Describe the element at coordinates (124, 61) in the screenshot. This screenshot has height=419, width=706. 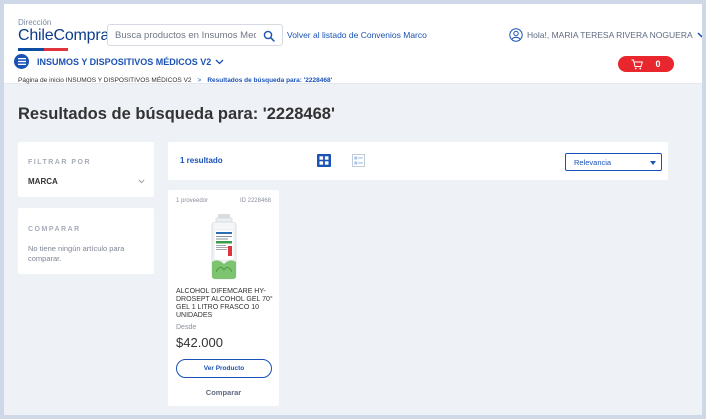
I see `category-label: INSUMOS Y DISPOSITIVOS MÉDICOS V2` at that location.